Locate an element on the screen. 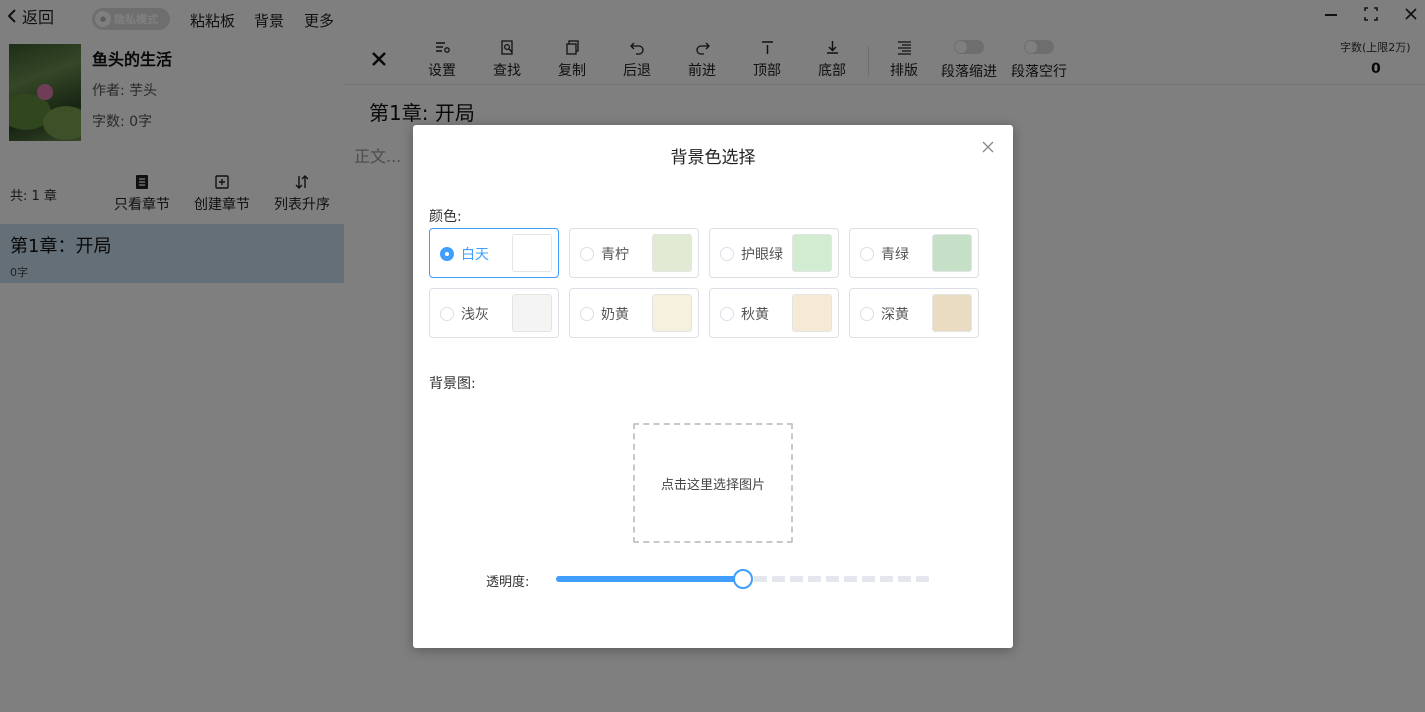  color-option-label: 青柠 is located at coordinates (615, 255).